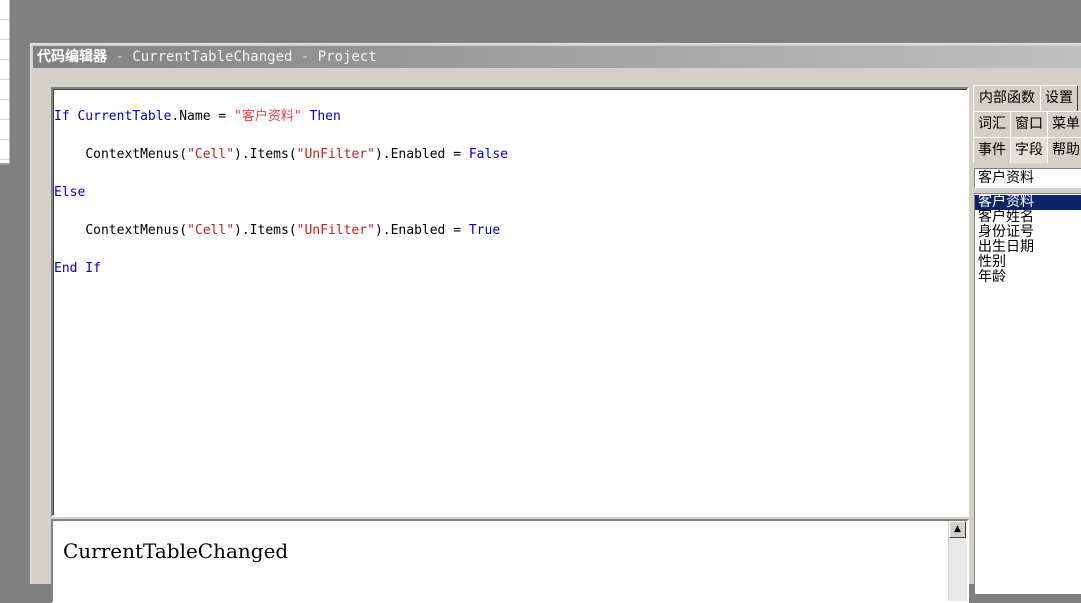 The image size is (1081, 603). Describe the element at coordinates (1028, 217) in the screenshot. I see `field-item-1: 客户姓名` at that location.